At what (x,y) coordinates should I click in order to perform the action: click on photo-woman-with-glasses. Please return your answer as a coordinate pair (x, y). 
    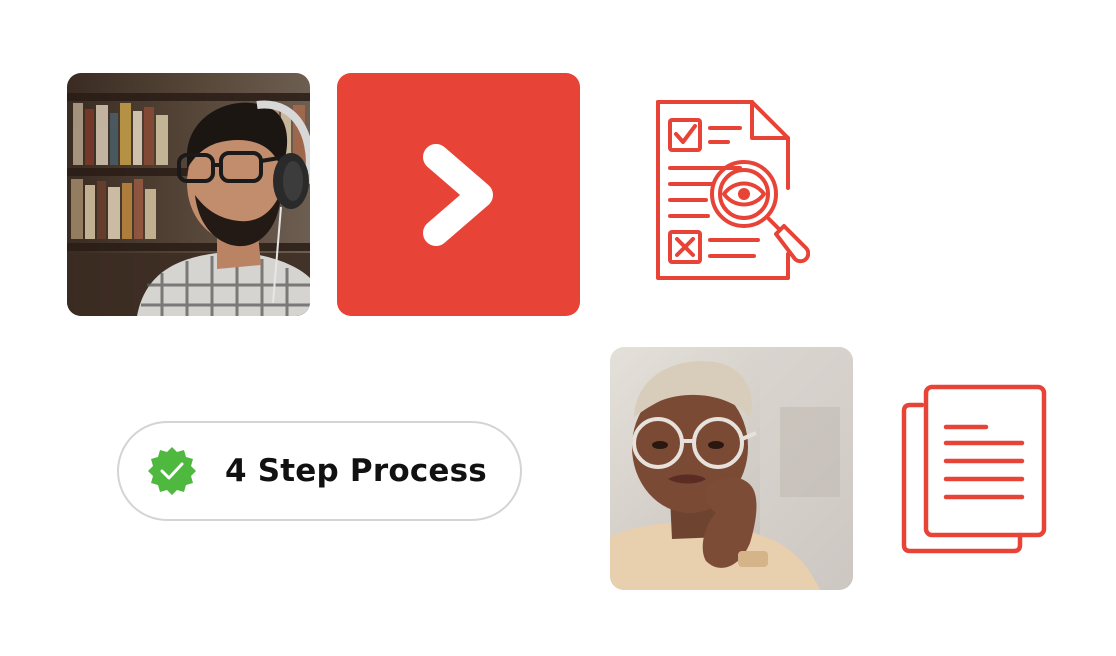
    Looking at the image, I should click on (731, 468).